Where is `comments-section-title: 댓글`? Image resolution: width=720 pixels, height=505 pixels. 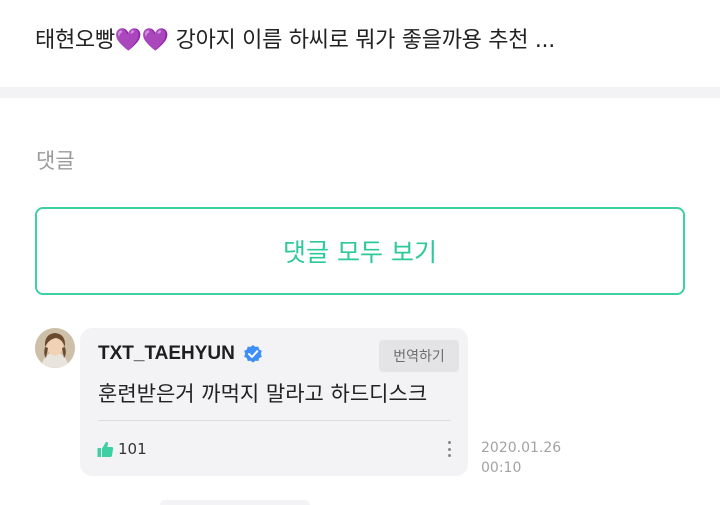
comments-section-title: 댓글 is located at coordinates (55, 161).